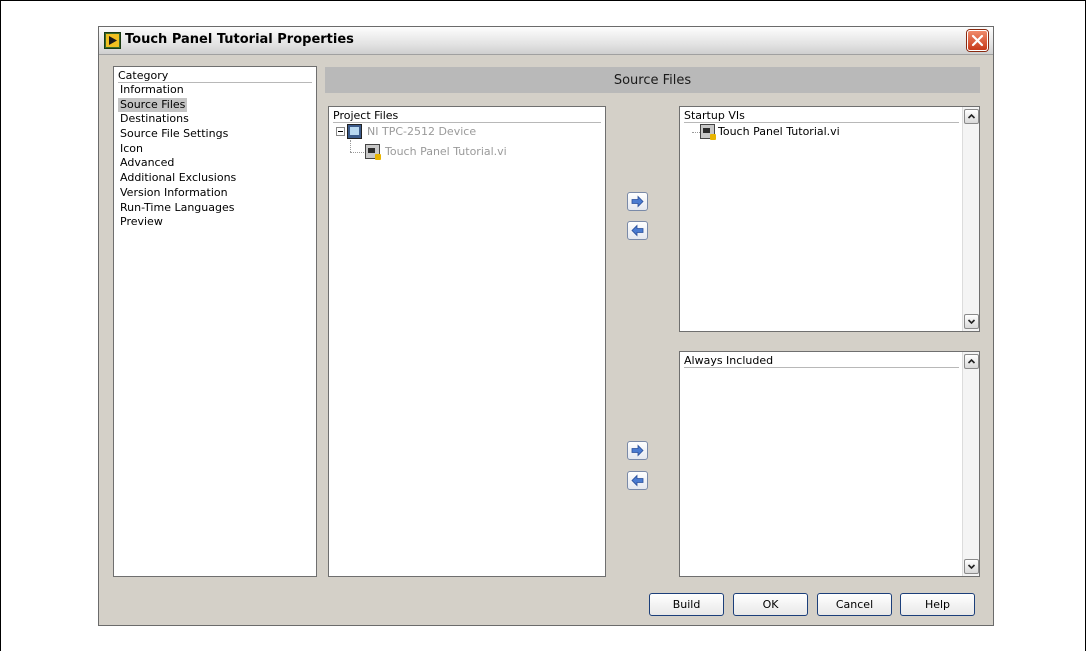 The image size is (1086, 651). I want to click on tree-item-vi: Touch Panel Tutorial.vi, so click(446, 151).